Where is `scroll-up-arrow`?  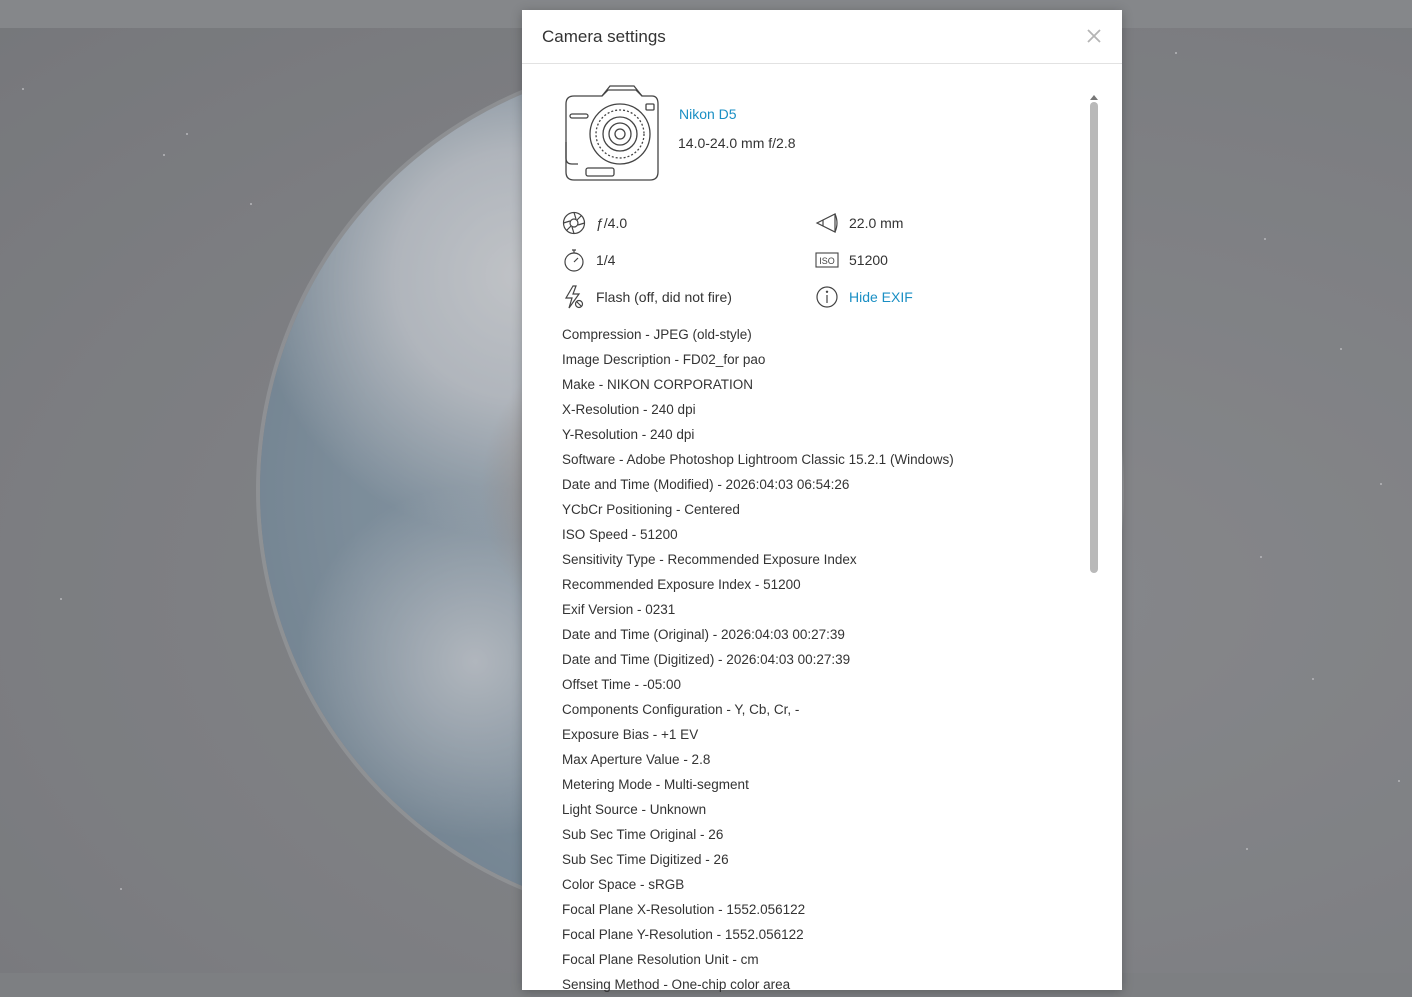
scroll-up-arrow is located at coordinates (1094, 94).